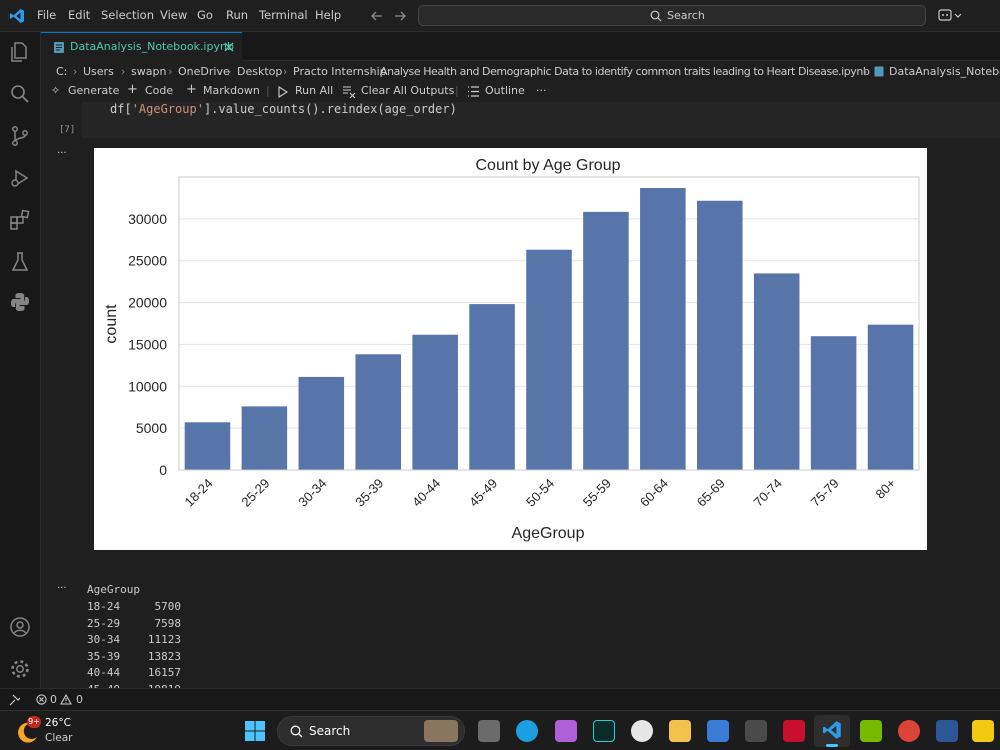 The image size is (1000, 750). I want to click on code-token: df[, so click(121, 109).